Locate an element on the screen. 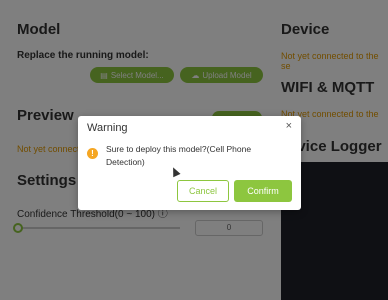 The image size is (388, 300). confirm-button: Confirm is located at coordinates (263, 191).